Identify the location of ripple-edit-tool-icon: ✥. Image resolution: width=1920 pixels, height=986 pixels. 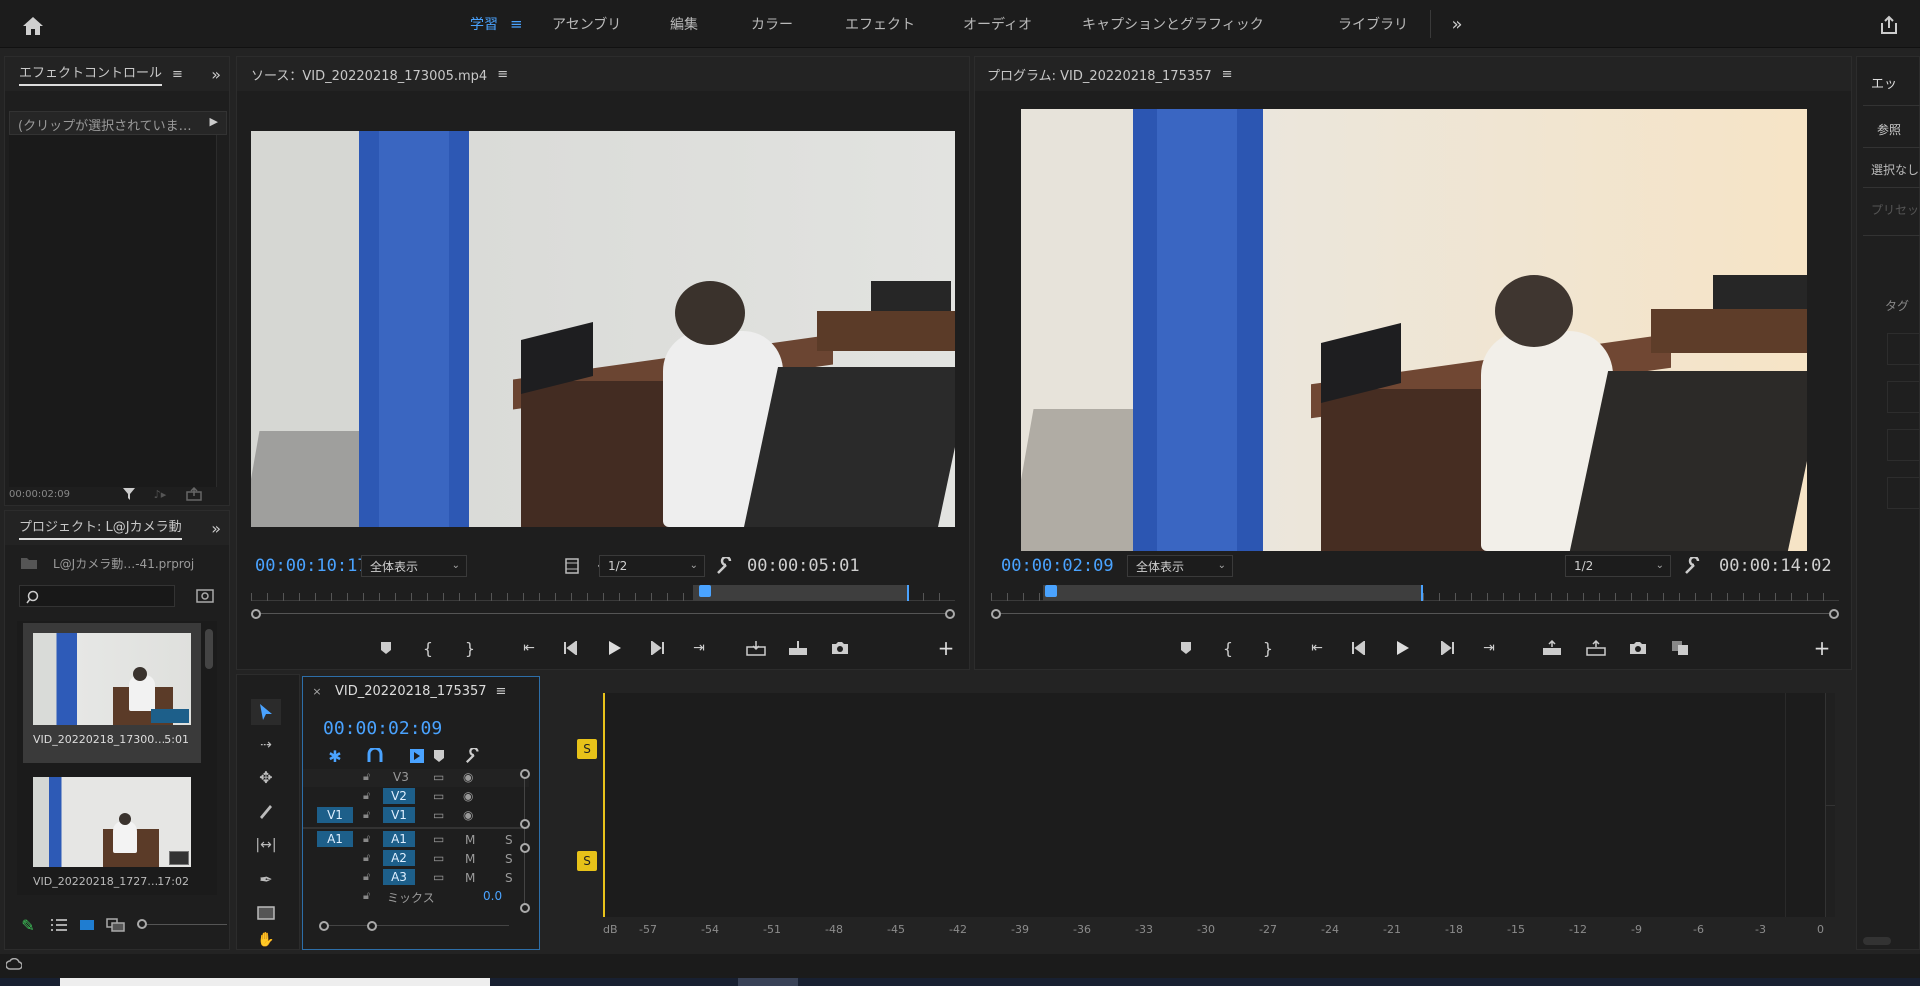
(266, 777).